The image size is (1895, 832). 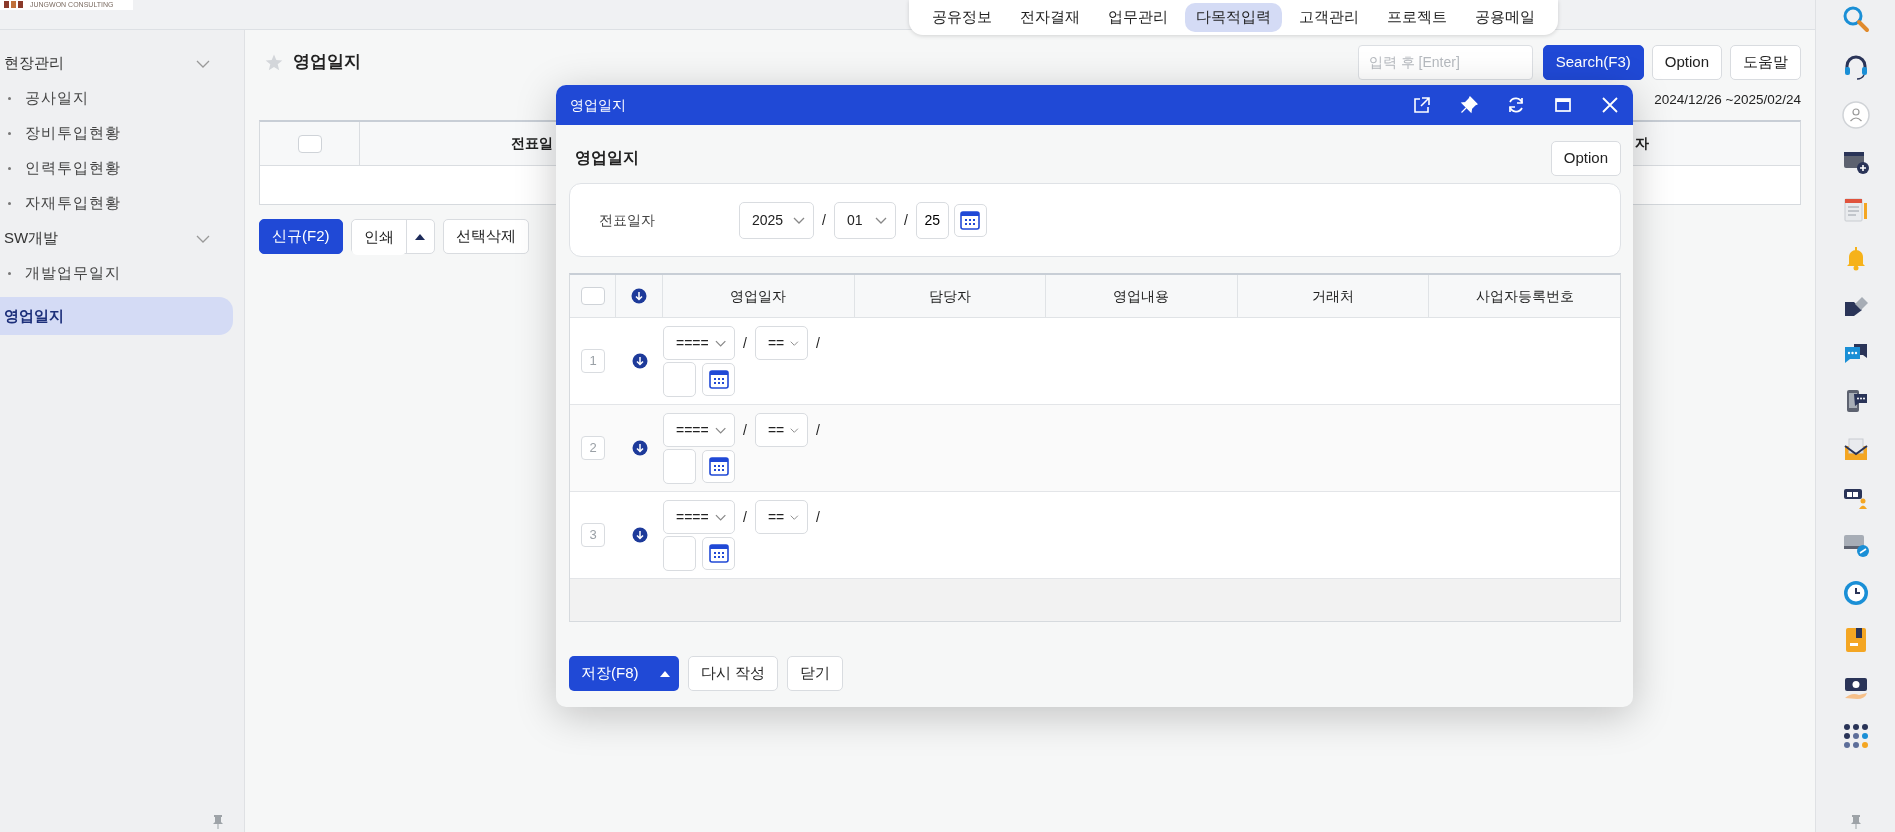 What do you see at coordinates (607, 158) in the screenshot?
I see `form-title: 영업일지` at bounding box center [607, 158].